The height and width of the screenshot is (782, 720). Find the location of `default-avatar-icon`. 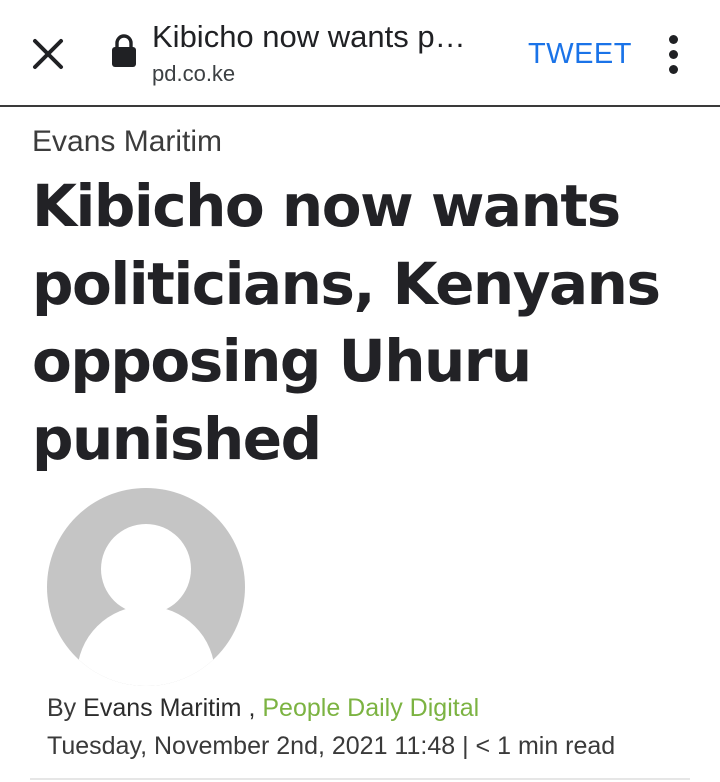

default-avatar-icon is located at coordinates (146, 587).